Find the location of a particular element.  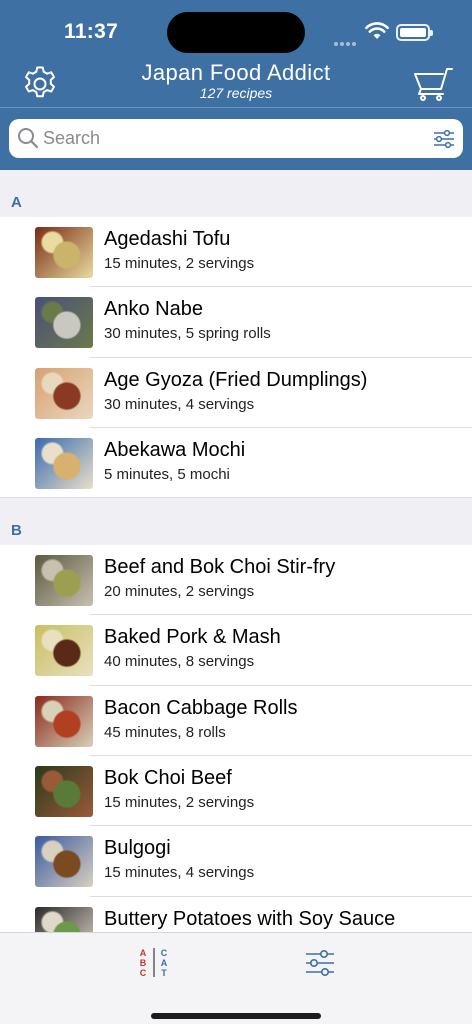

section-header: A is located at coordinates (236, 193).